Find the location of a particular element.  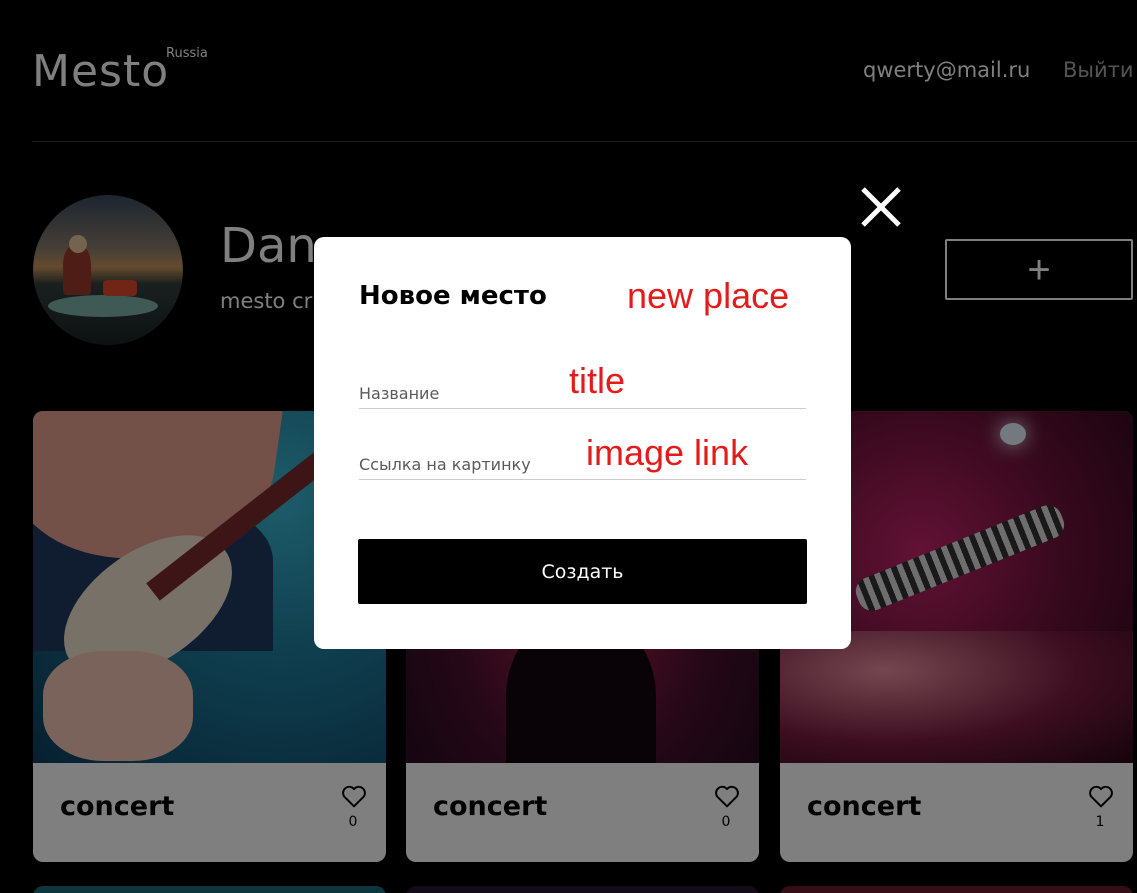

create-button: Создать is located at coordinates (582, 571).